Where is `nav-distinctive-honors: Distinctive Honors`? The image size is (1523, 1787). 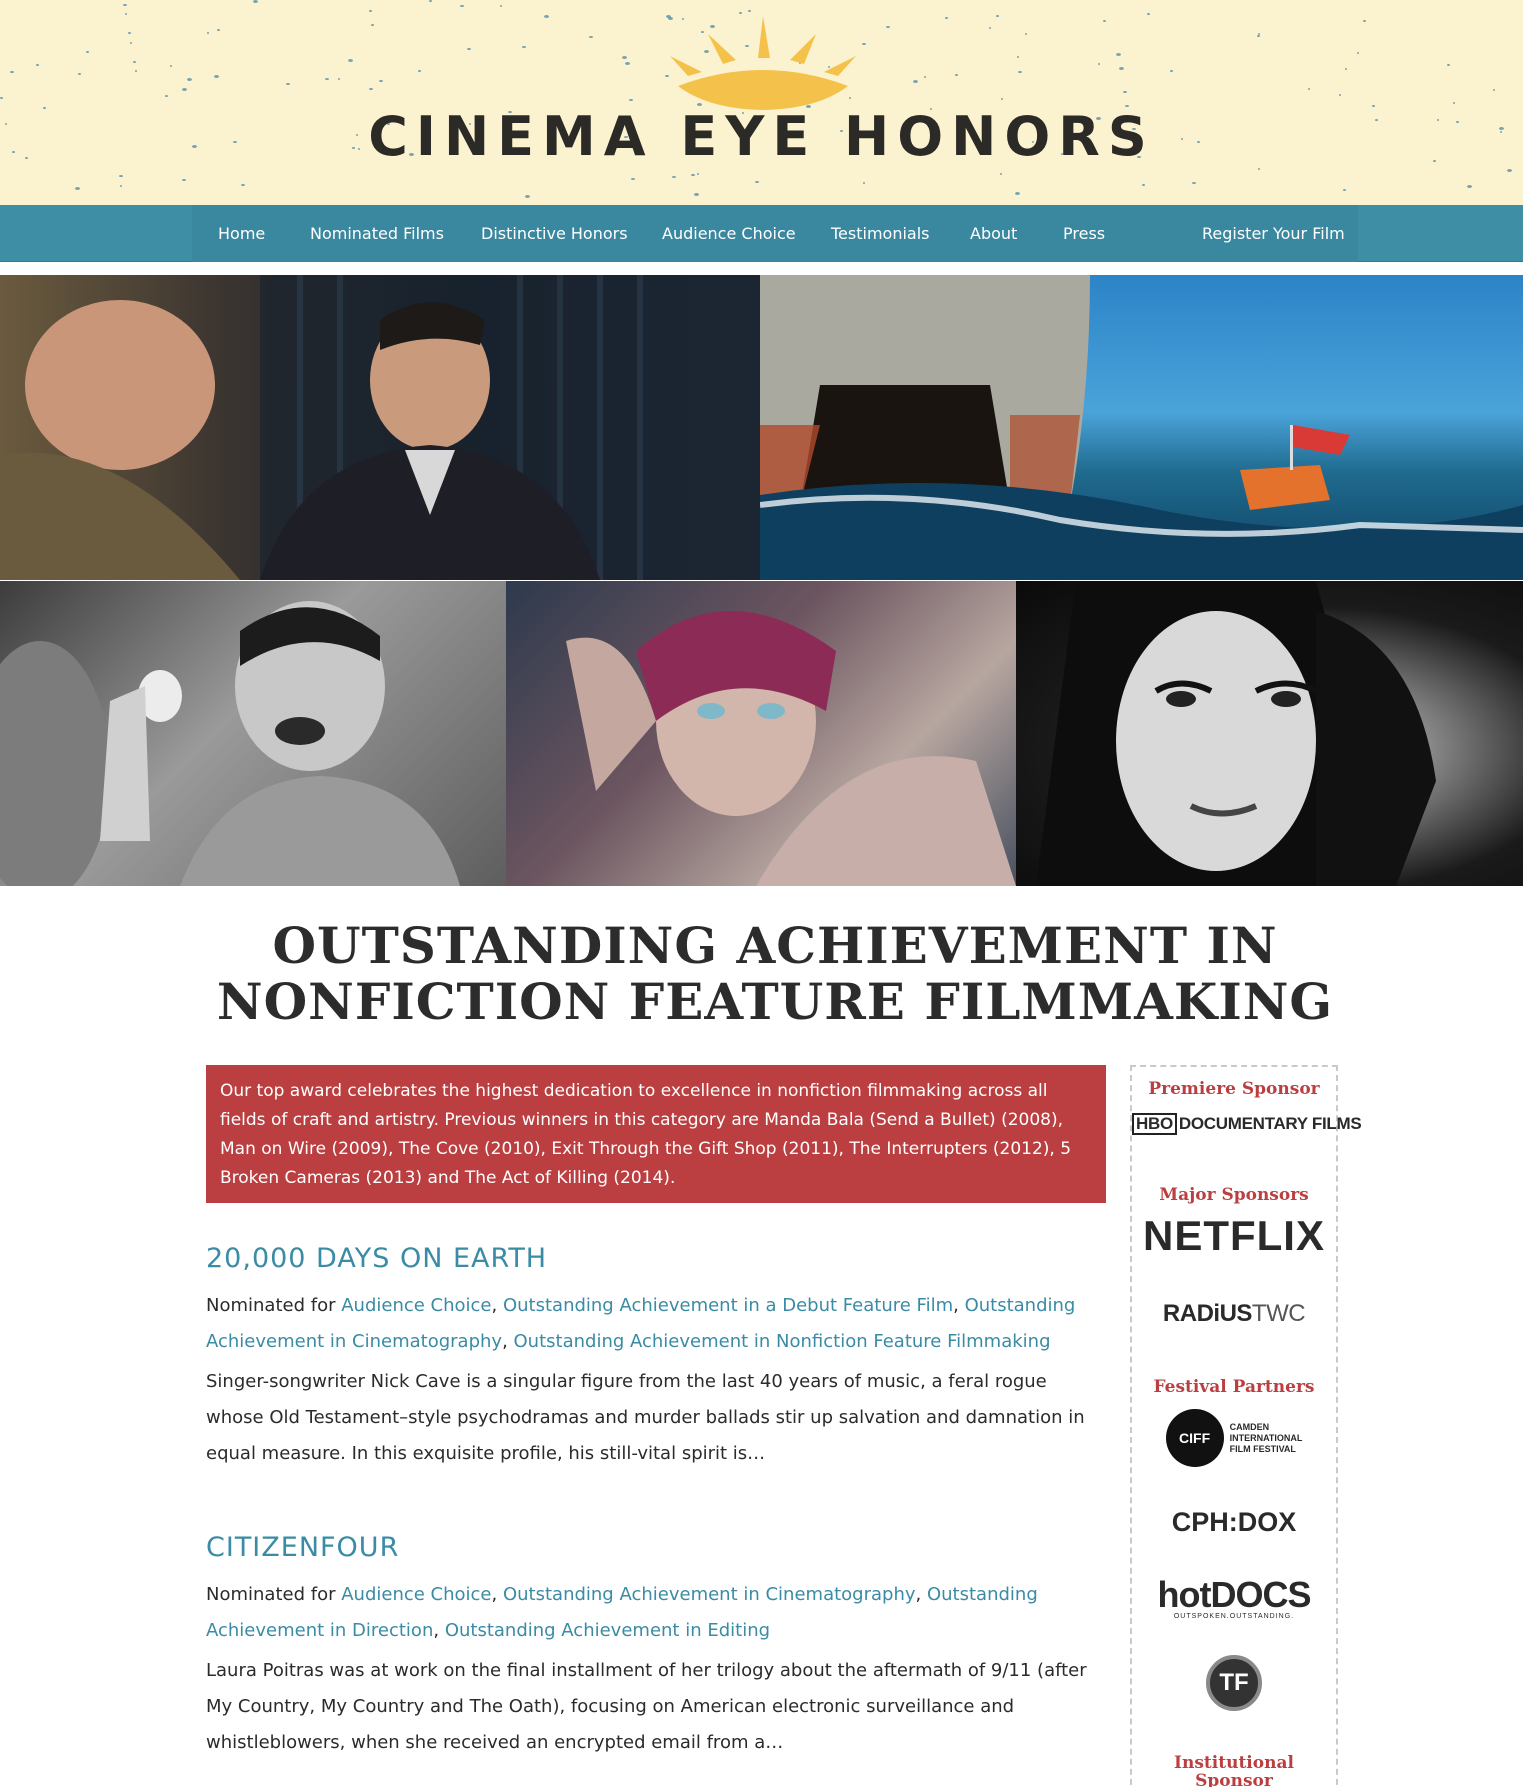 nav-distinctive-honors: Distinctive Honors is located at coordinates (554, 233).